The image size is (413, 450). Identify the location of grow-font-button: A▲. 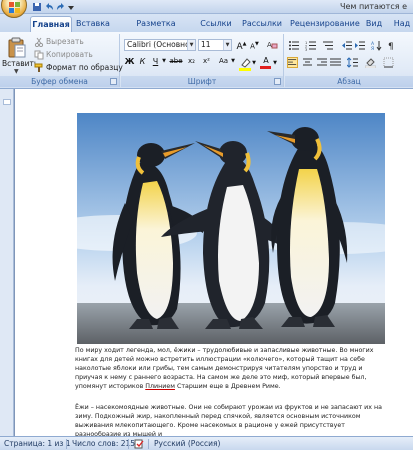
(241, 45).